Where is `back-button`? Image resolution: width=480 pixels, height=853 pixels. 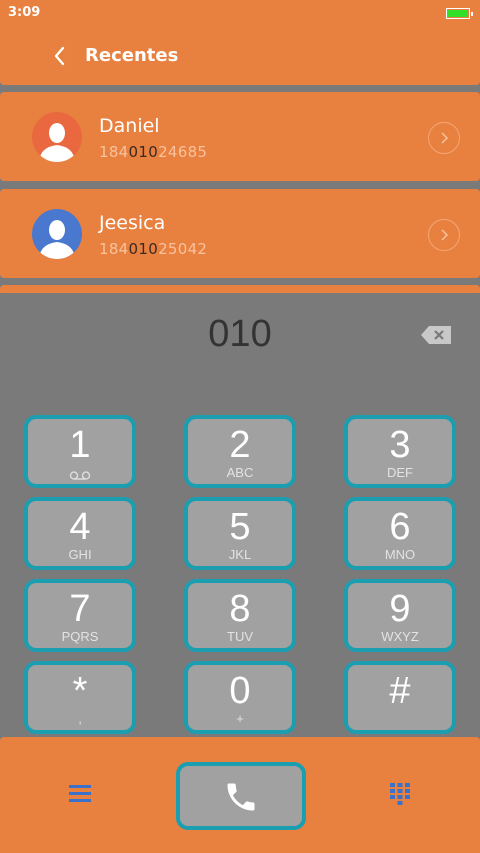
back-button is located at coordinates (60, 56).